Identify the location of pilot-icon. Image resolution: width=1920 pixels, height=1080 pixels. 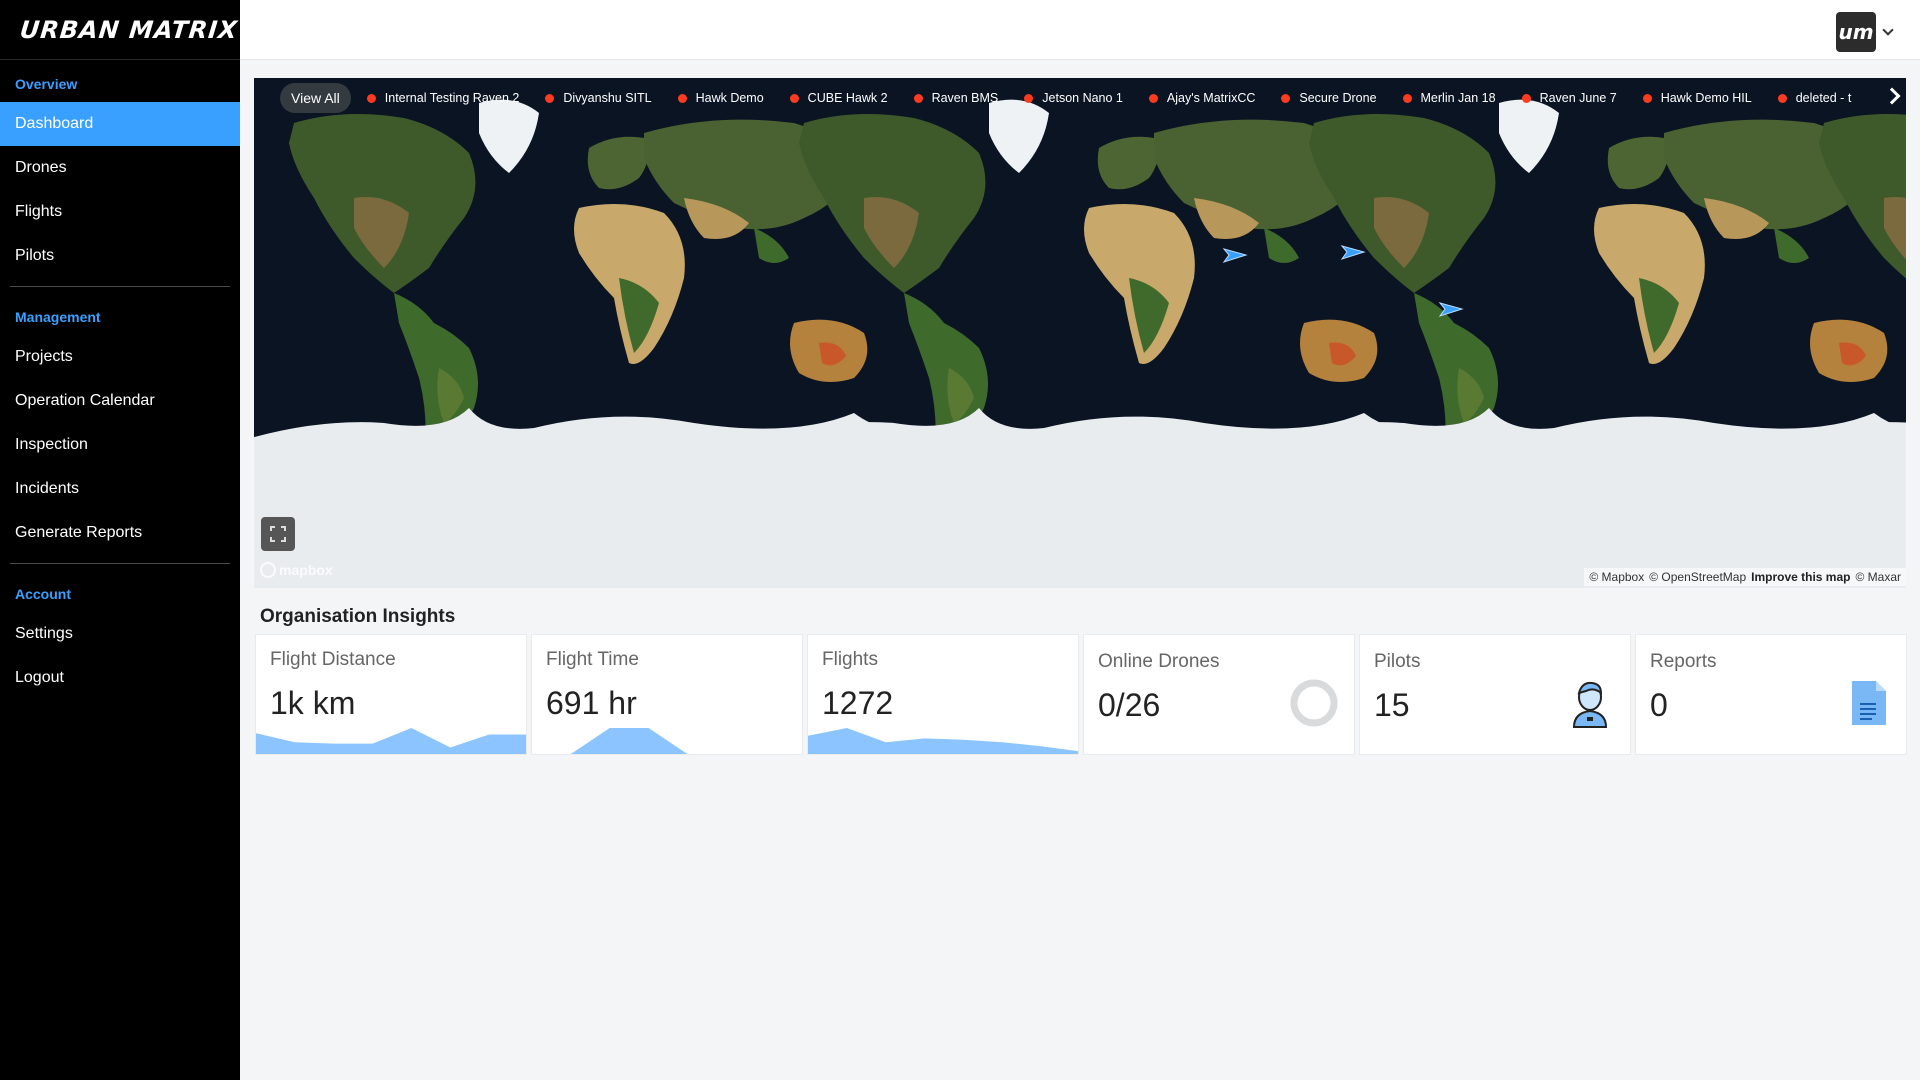
(1590, 704).